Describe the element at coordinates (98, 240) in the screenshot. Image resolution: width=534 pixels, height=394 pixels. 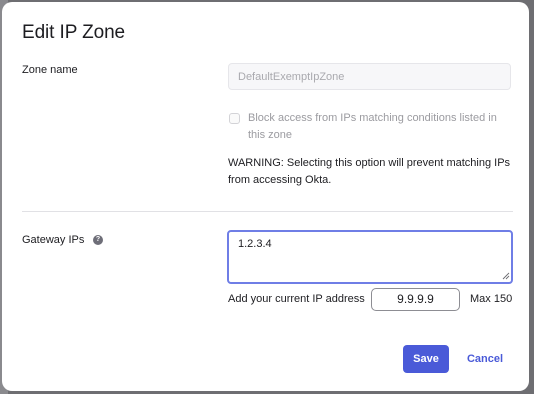
I see `question-circle-icon: ?` at that location.